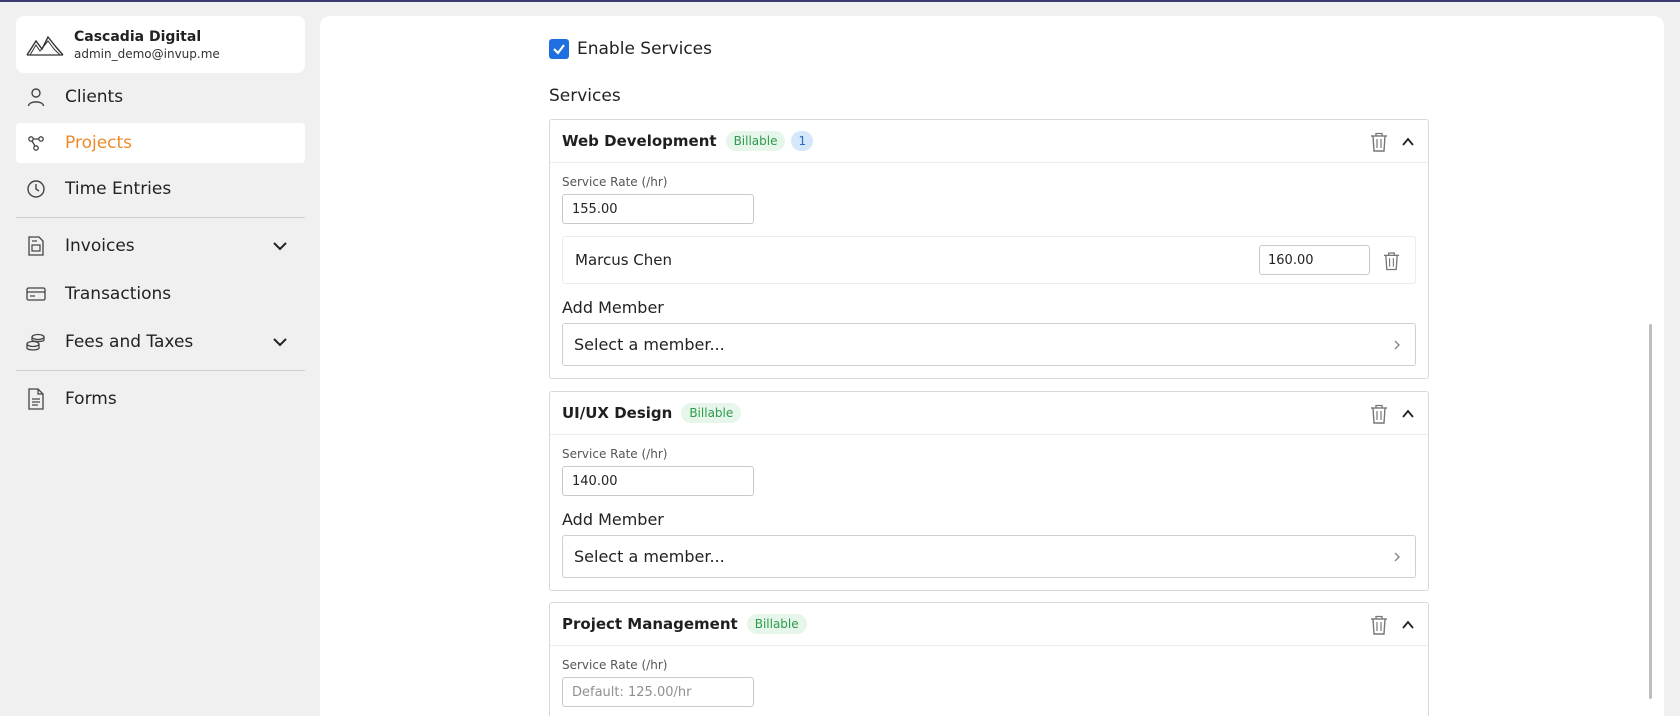 The image size is (1680, 716). What do you see at coordinates (989, 260) in the screenshot?
I see `member-row: Marcus Chen` at bounding box center [989, 260].